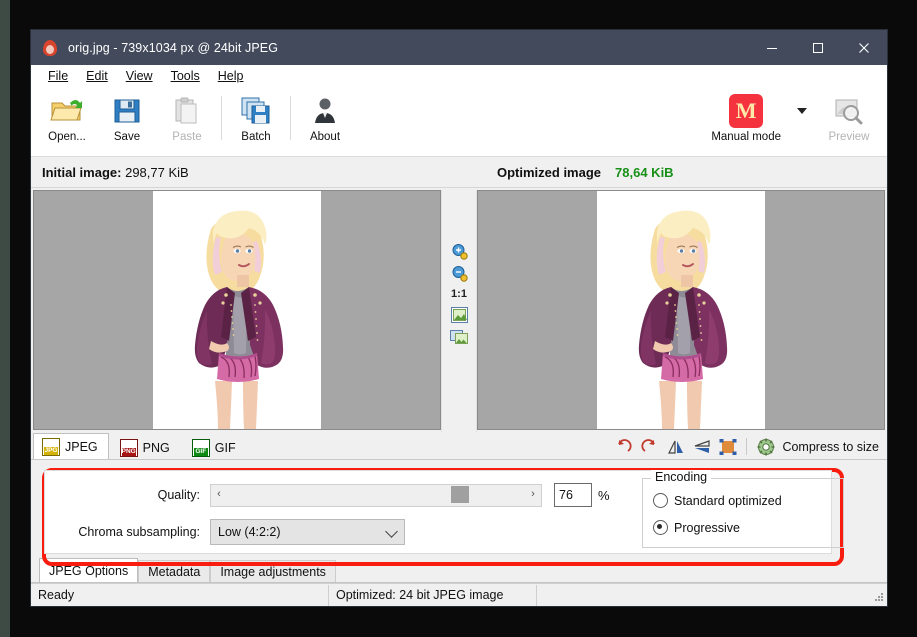 The height and width of the screenshot is (637, 917). What do you see at coordinates (864, 47) in the screenshot?
I see `close-button` at bounding box center [864, 47].